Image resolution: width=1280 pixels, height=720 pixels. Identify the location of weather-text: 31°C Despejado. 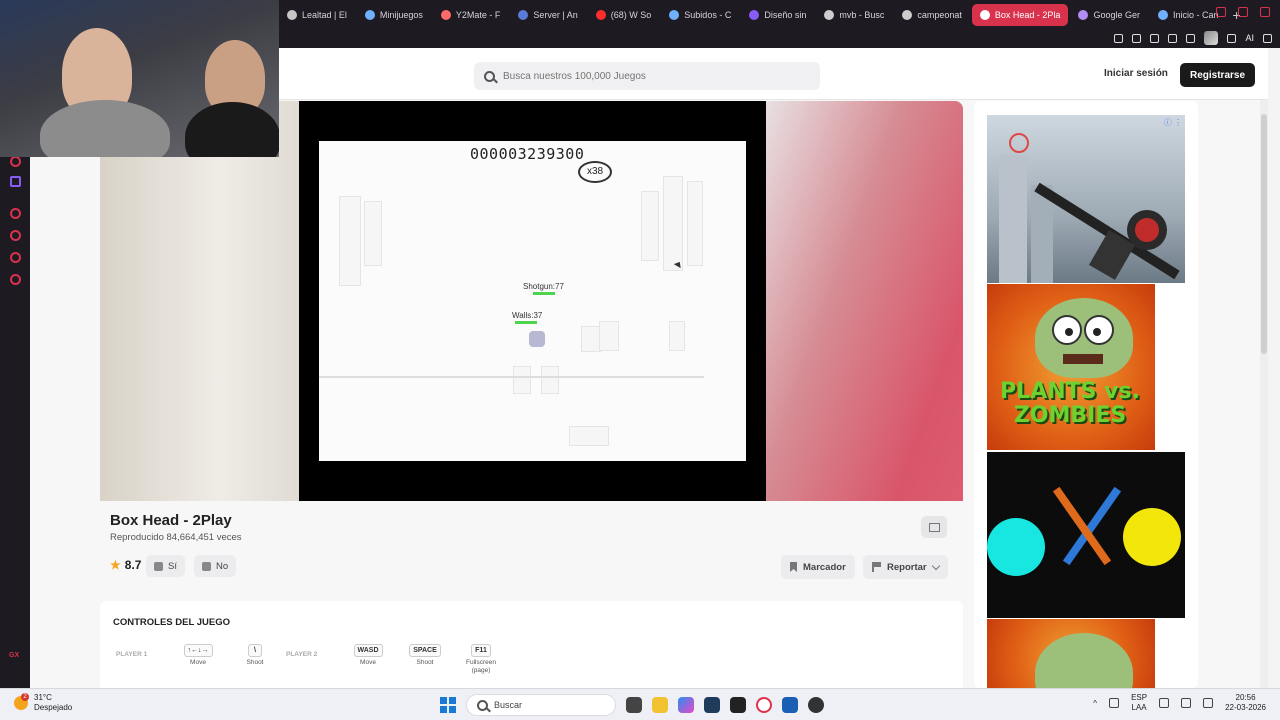
(53, 703).